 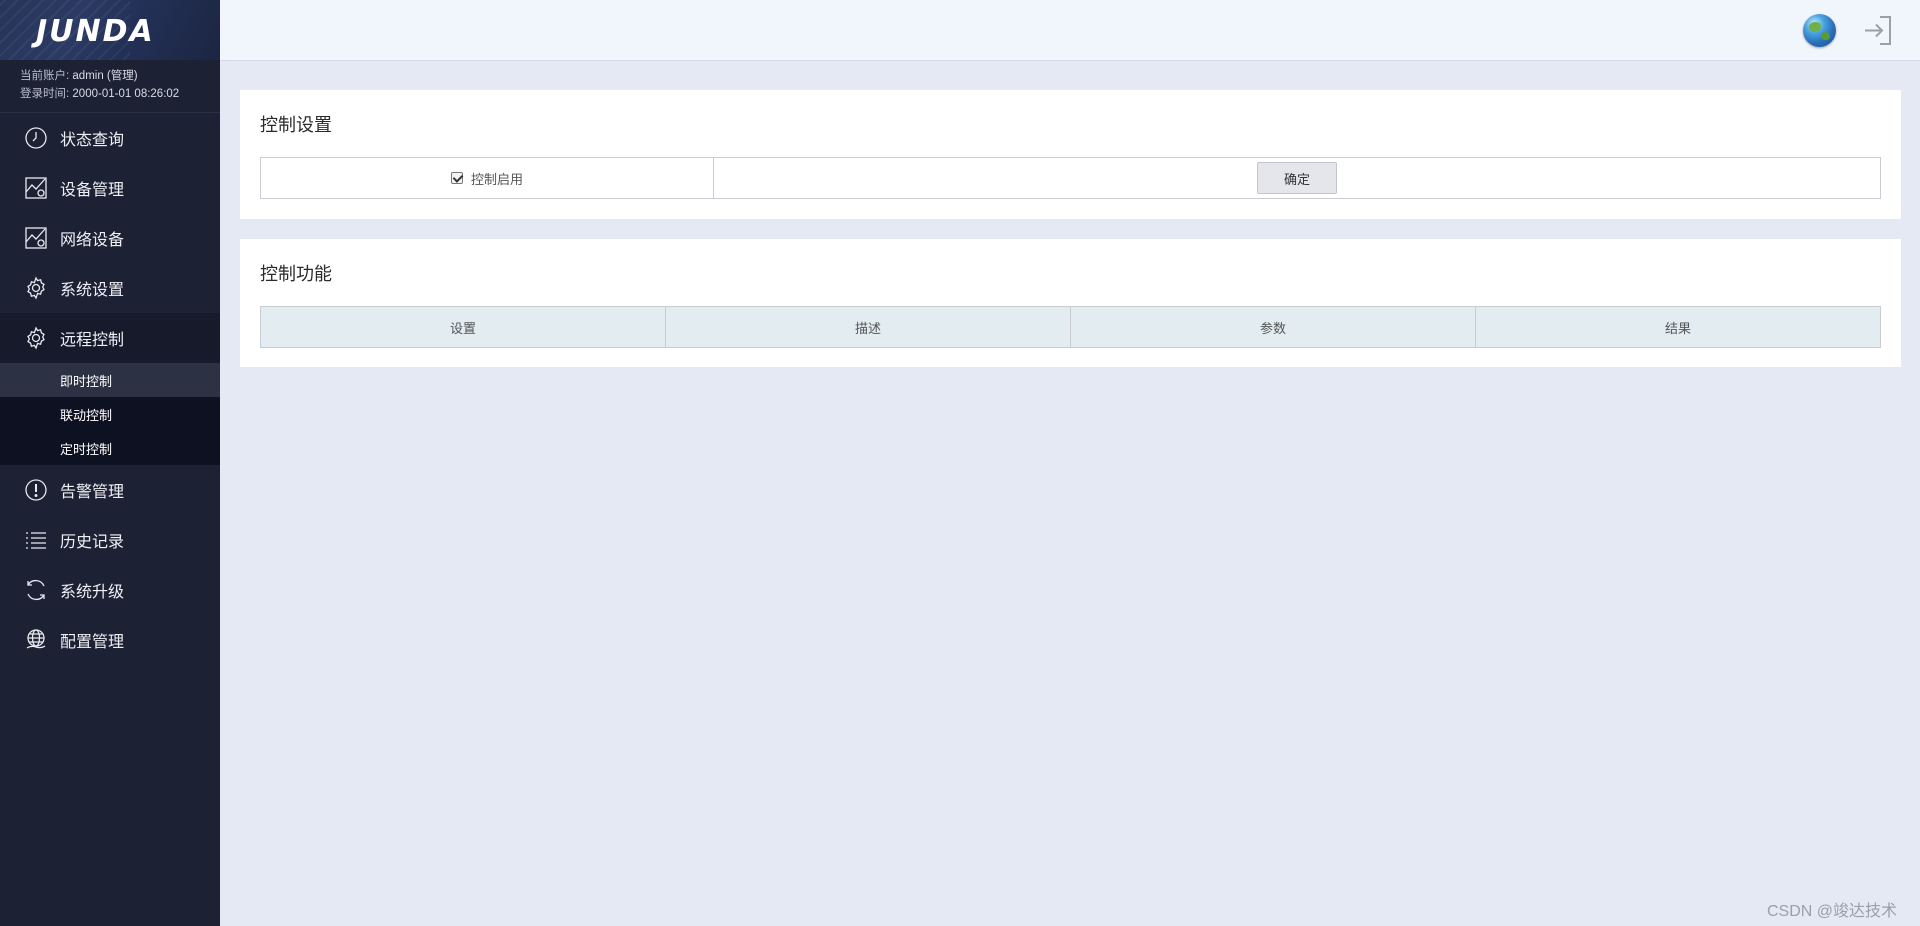 What do you see at coordinates (92, 492) in the screenshot?
I see `nav-item-label: 告警管理` at bounding box center [92, 492].